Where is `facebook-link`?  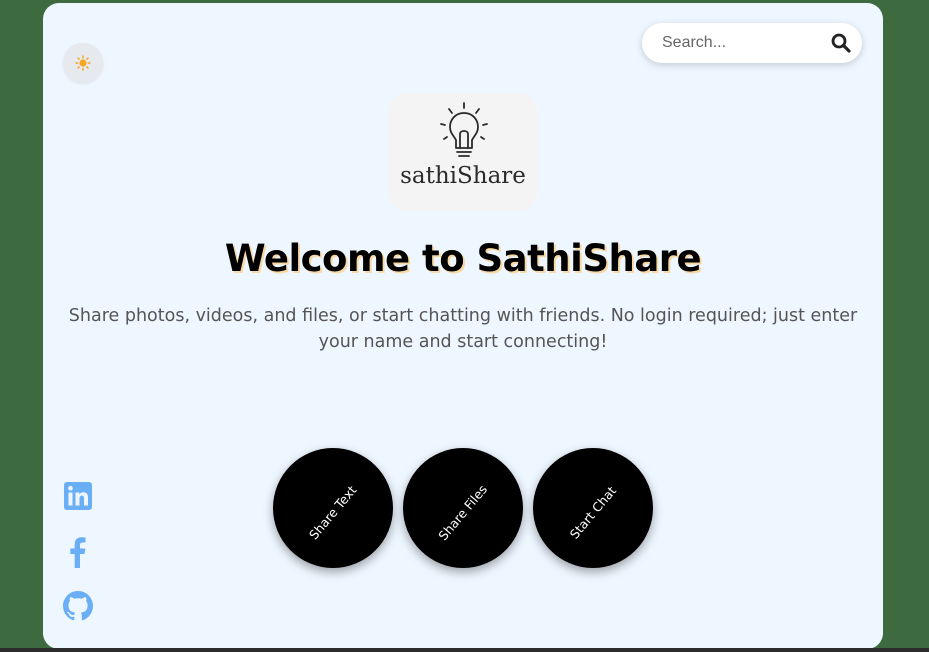
facebook-link is located at coordinates (78, 554).